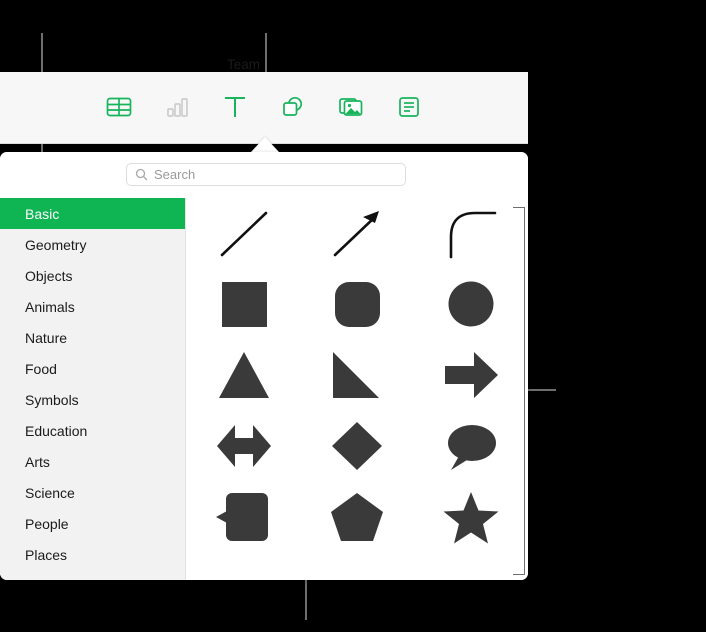 This screenshot has width=706, height=632. What do you see at coordinates (50, 492) in the screenshot?
I see `category-item-label: Science` at bounding box center [50, 492].